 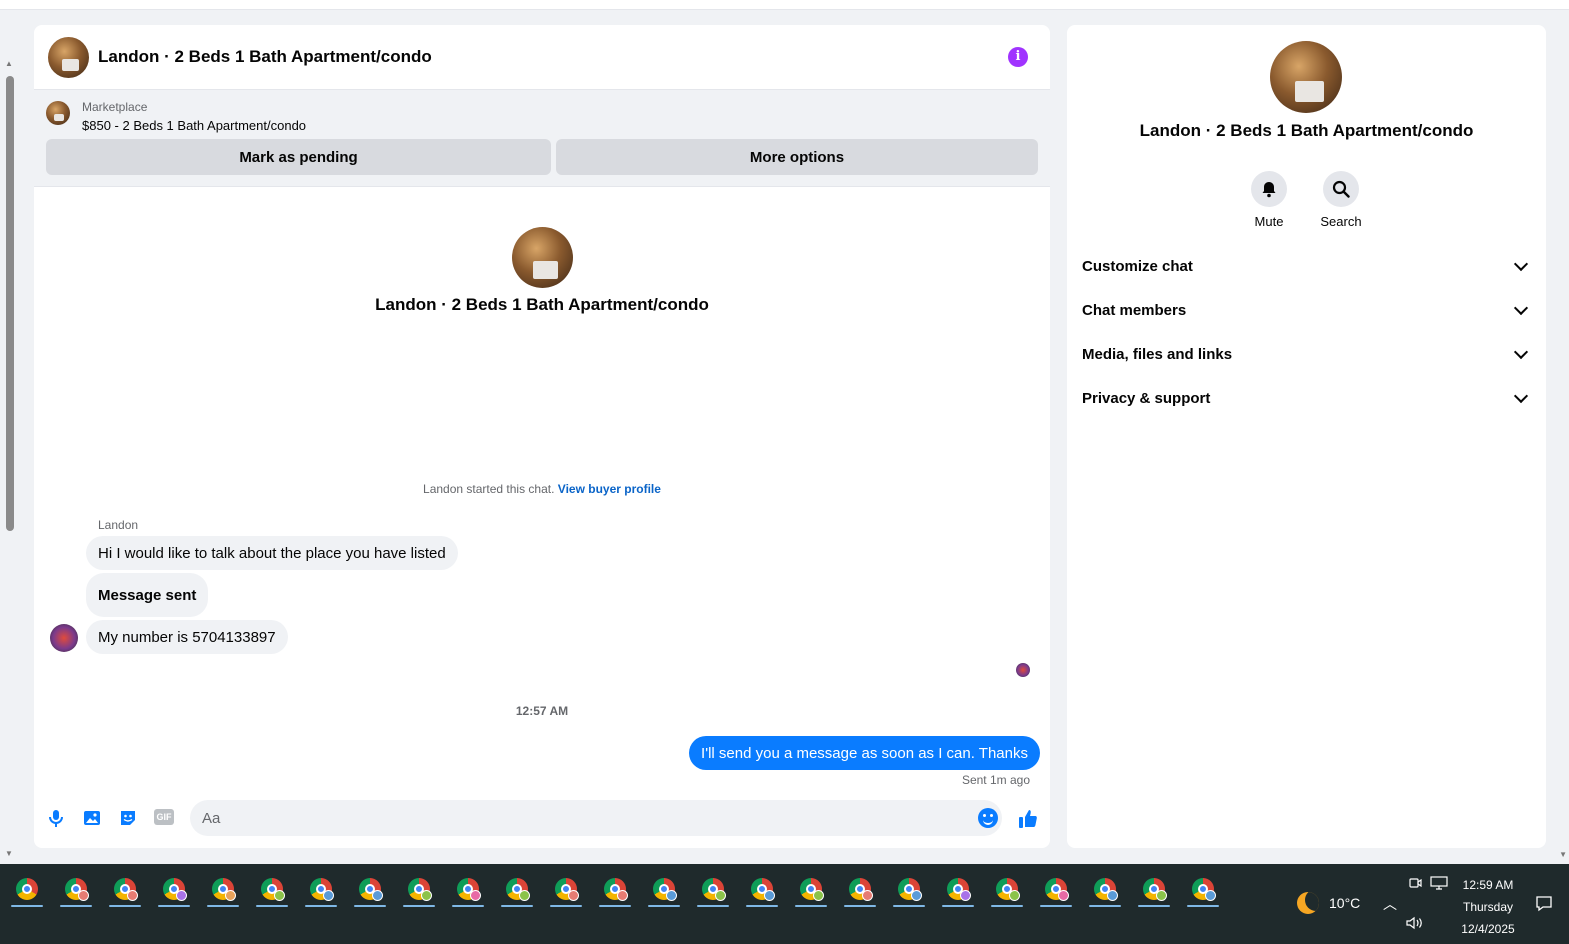 I want to click on page-scrollbar: ▲ ▼, so click(x=9, y=460).